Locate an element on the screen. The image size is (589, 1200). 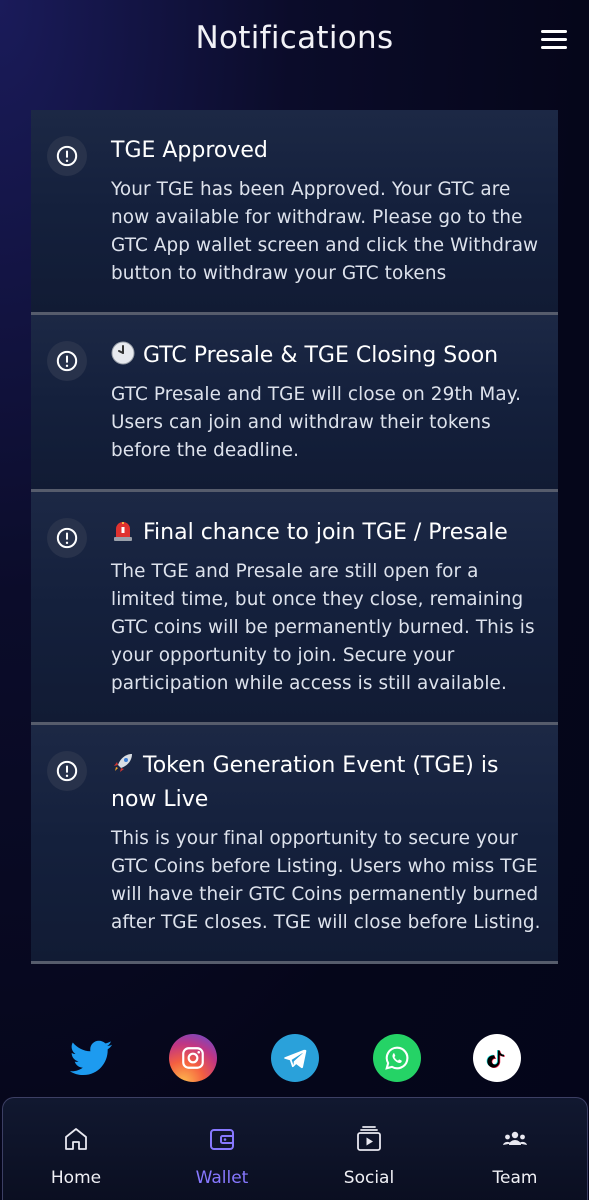
nav-home: Home is located at coordinates (76, 1149).